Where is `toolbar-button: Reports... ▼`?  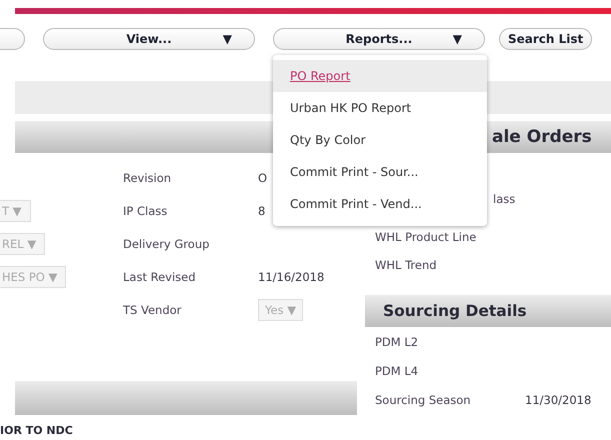
toolbar-button: Reports... ▼ is located at coordinates (379, 39).